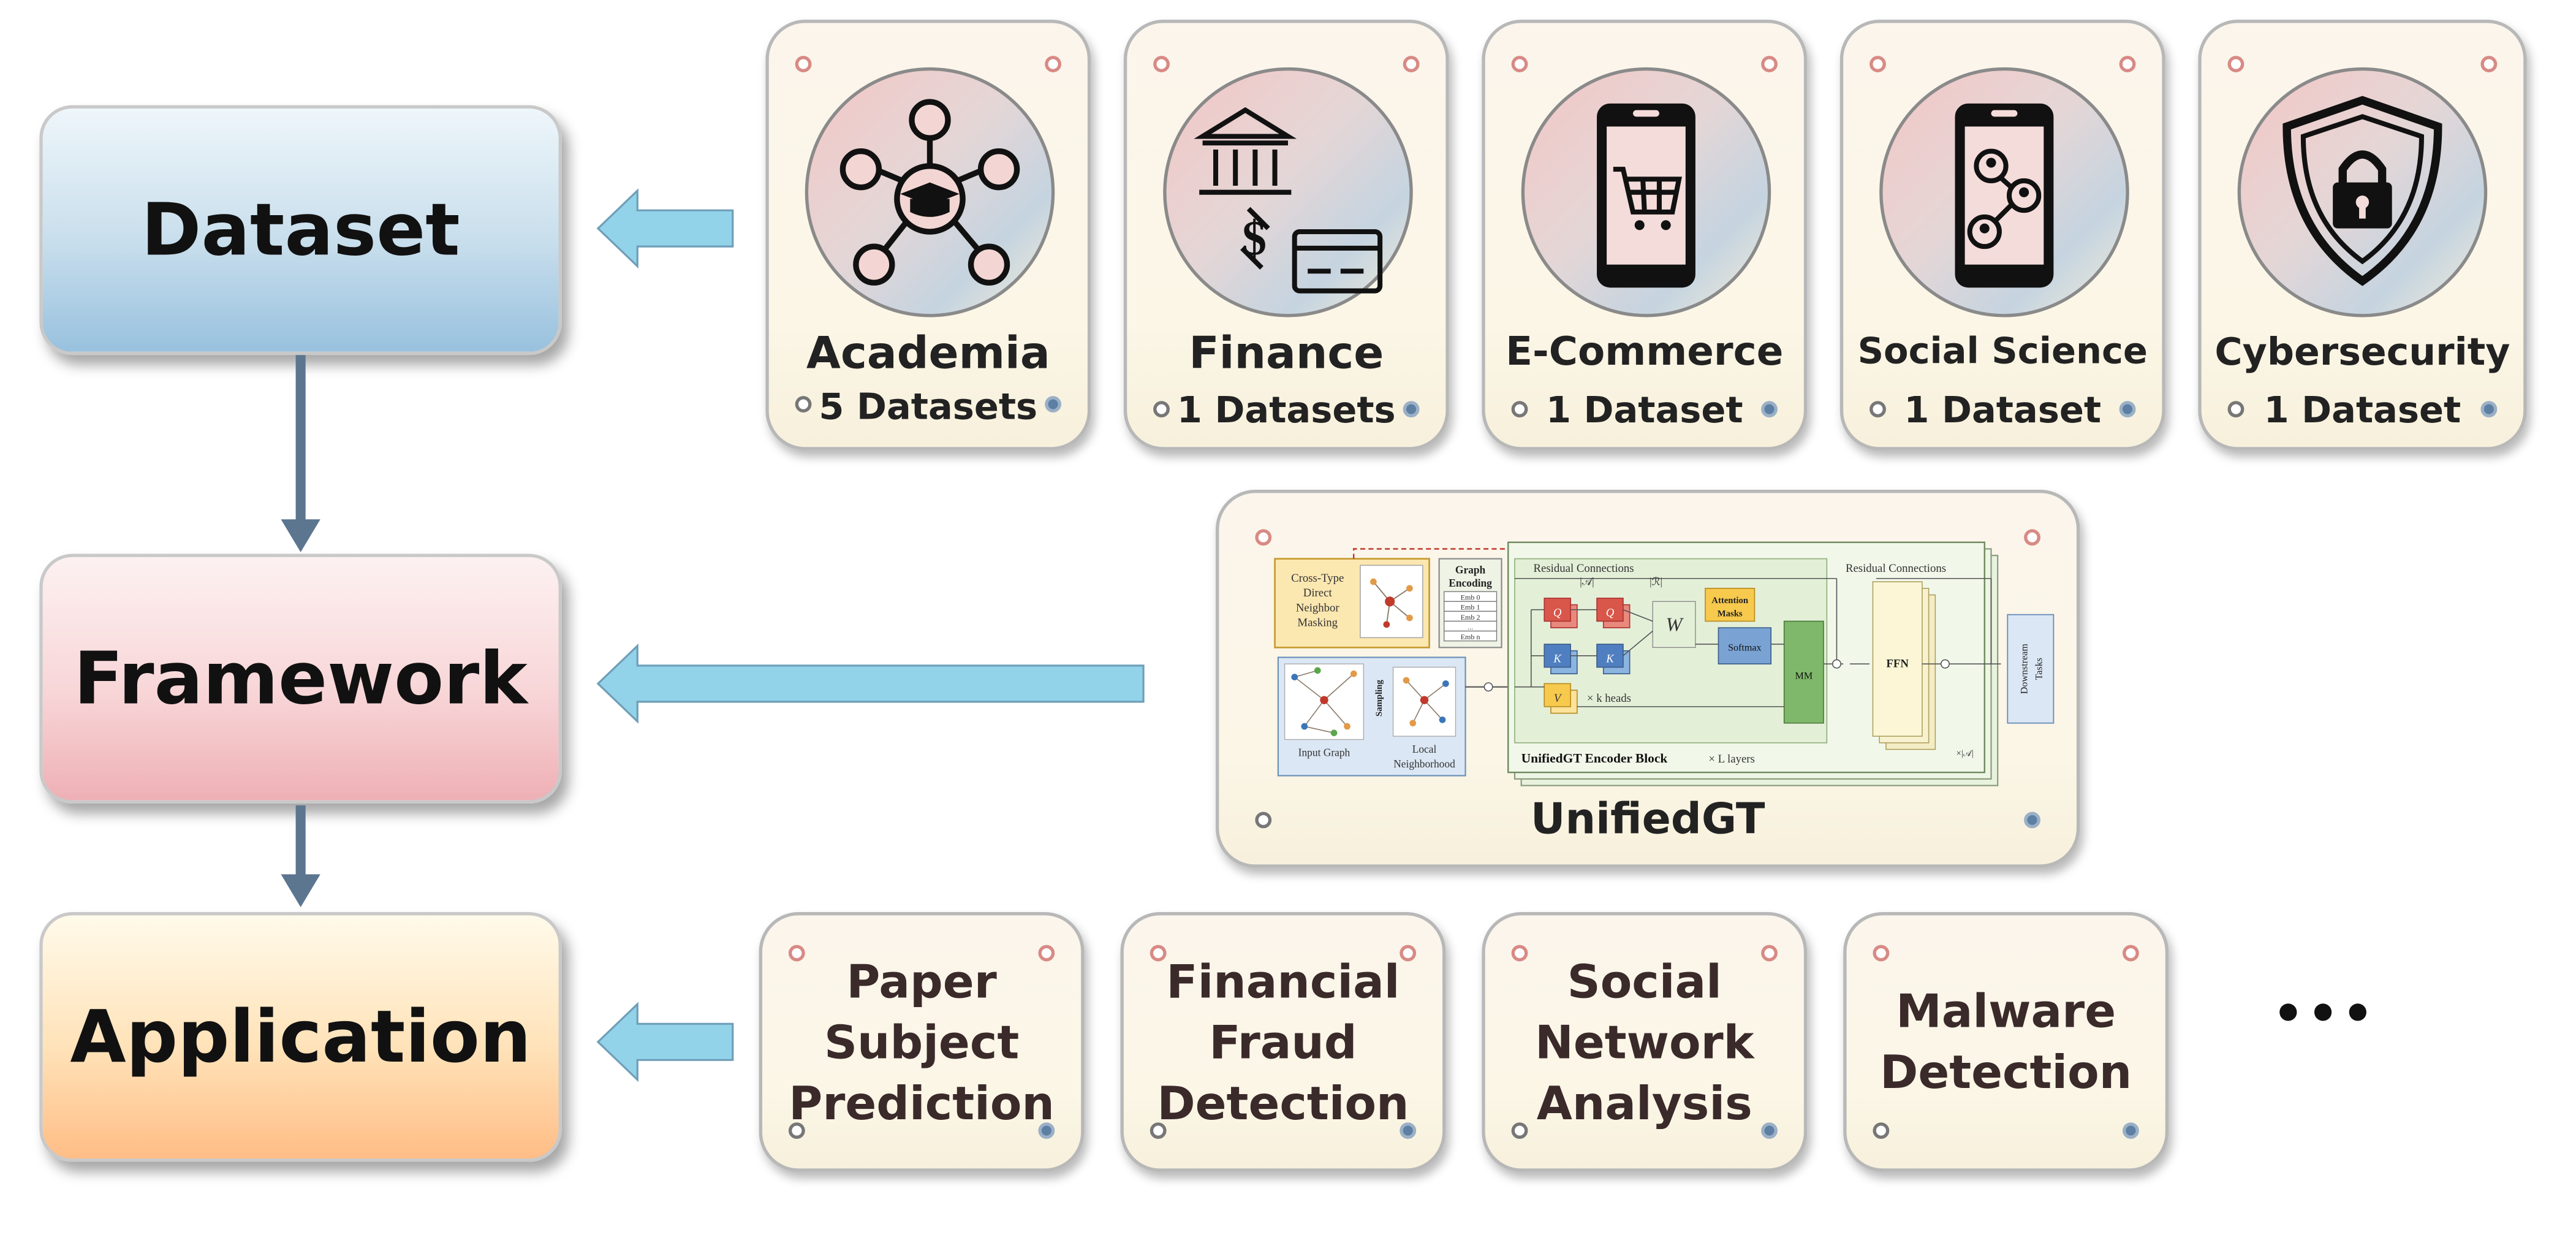  I want to click on unifiedgt-title: UnifiedGT, so click(1647, 820).